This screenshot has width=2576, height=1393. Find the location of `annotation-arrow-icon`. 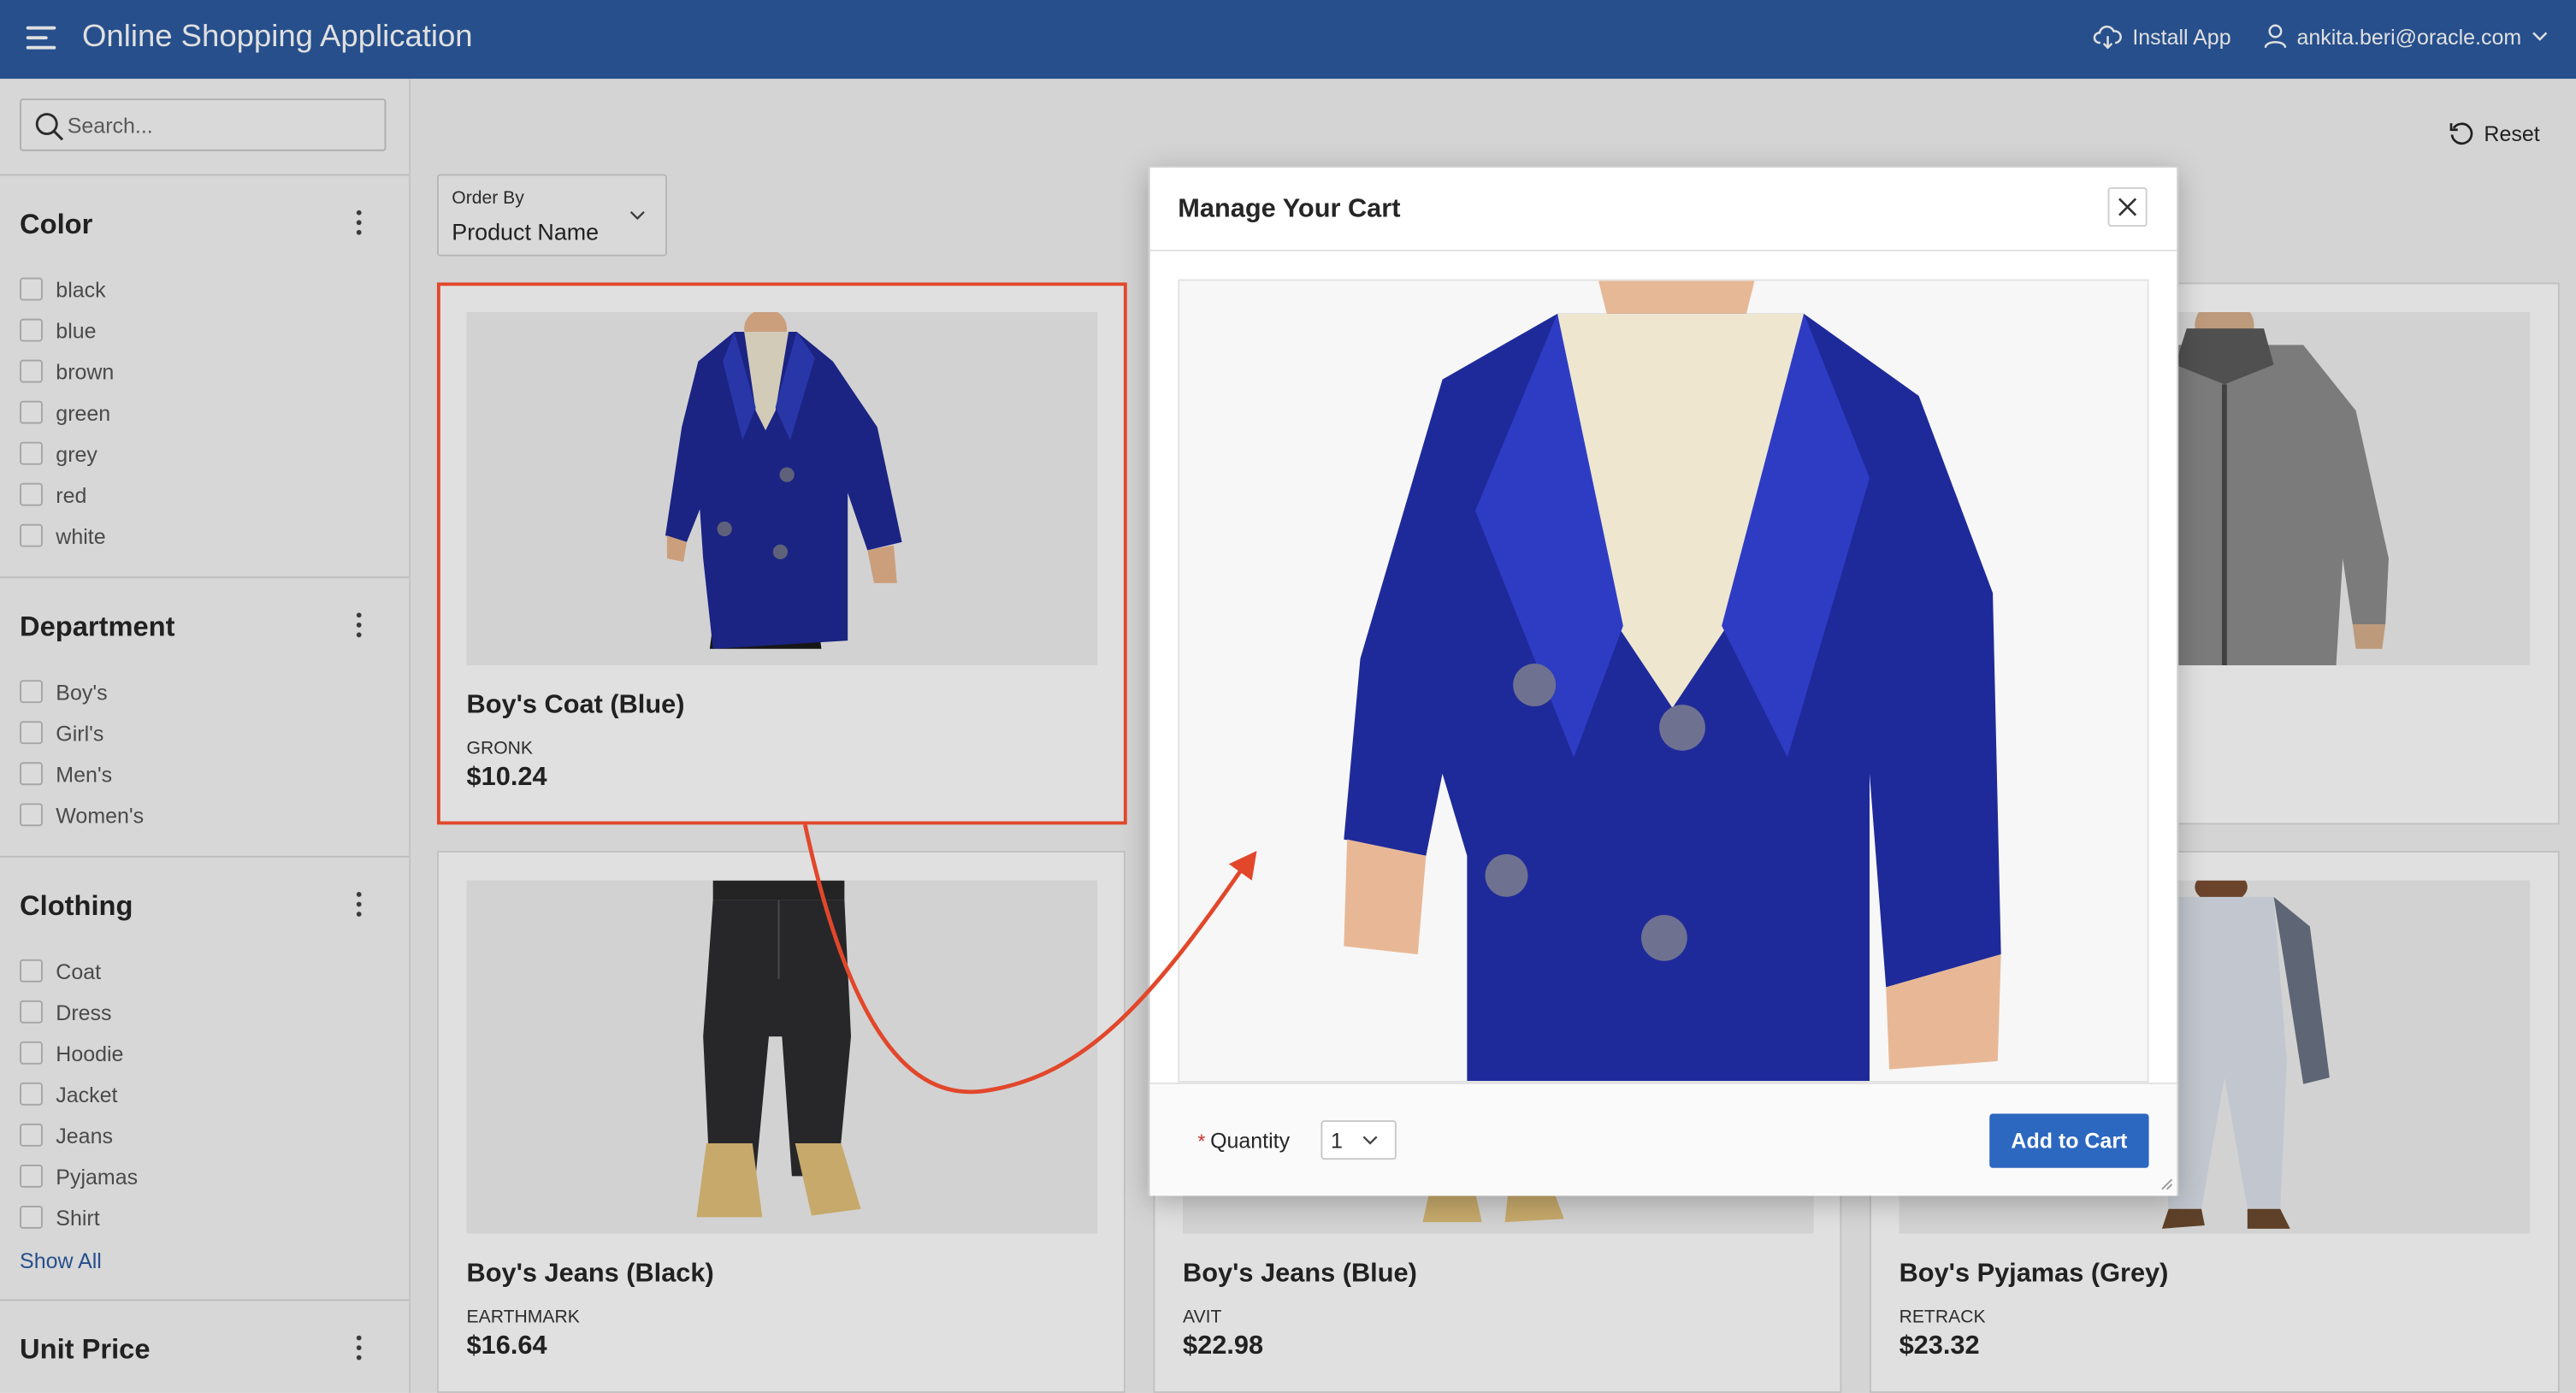

annotation-arrow-icon is located at coordinates (1029, 959).